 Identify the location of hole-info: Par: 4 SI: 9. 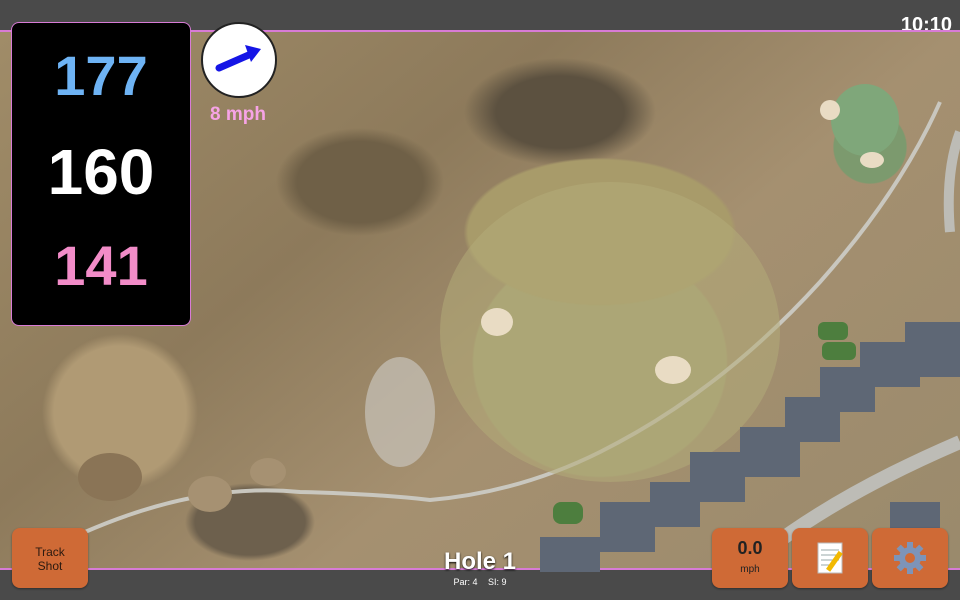
(480, 582).